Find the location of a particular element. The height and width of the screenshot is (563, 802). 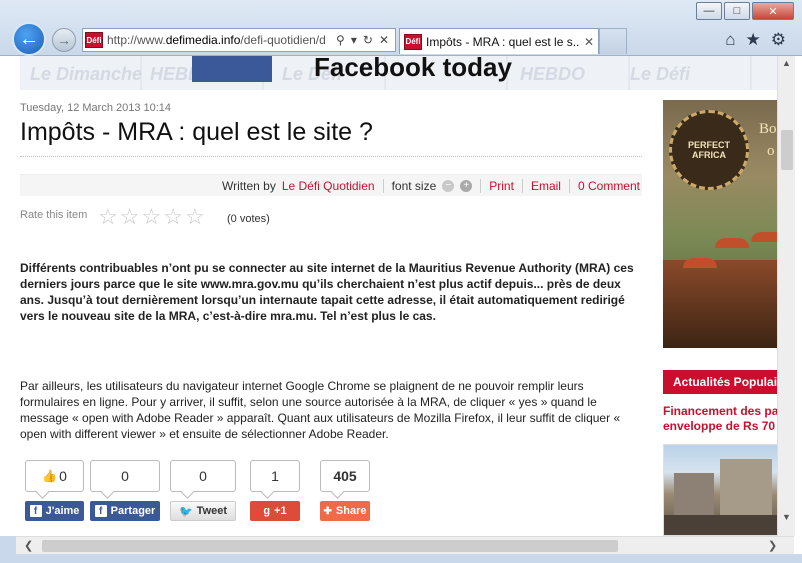

favorites-star-icon: ★ is located at coordinates (753, 40).